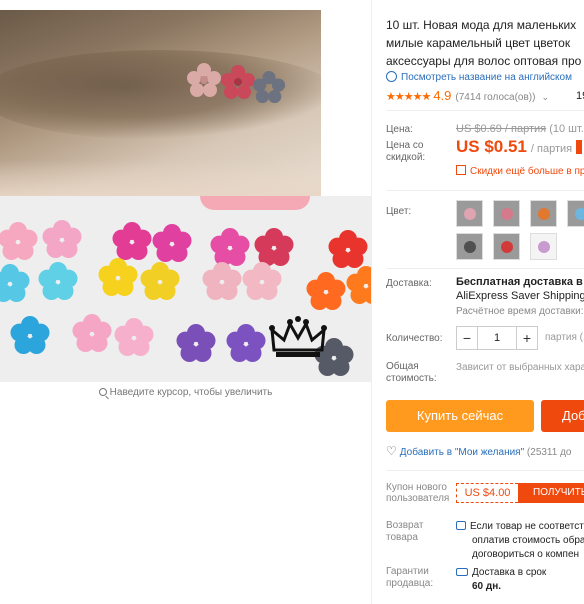  What do you see at coordinates (487, 493) in the screenshot?
I see `coupon-amount: US $4.00` at bounding box center [487, 493].